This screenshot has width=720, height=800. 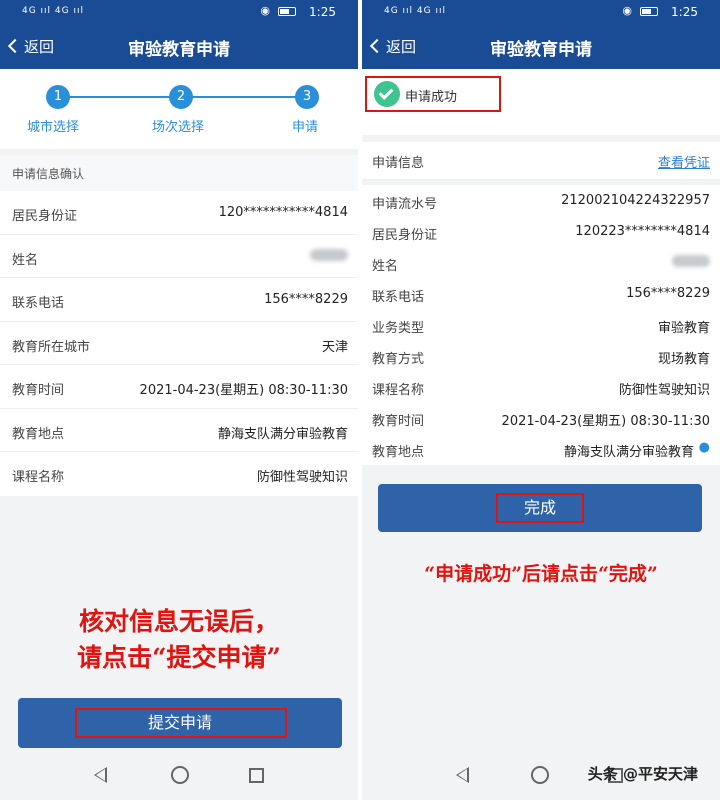 I want to click on annotation-line-2: 请点击“提交申请”, so click(x=179, y=657).